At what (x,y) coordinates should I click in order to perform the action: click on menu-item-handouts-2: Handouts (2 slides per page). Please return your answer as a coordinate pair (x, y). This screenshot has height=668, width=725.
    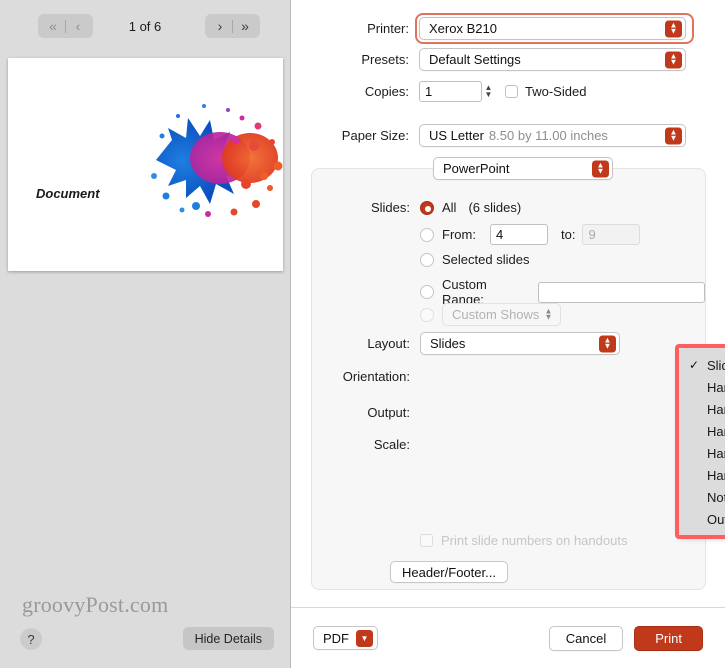
    Looking at the image, I should click on (702, 387).